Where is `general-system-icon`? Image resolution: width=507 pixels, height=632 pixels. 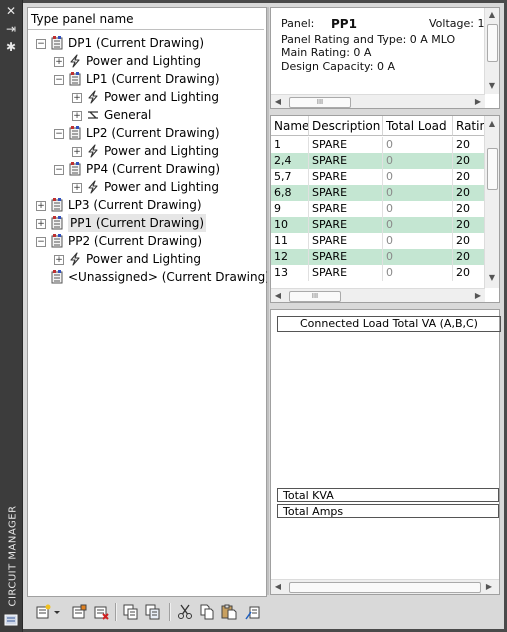 general-system-icon is located at coordinates (93, 115).